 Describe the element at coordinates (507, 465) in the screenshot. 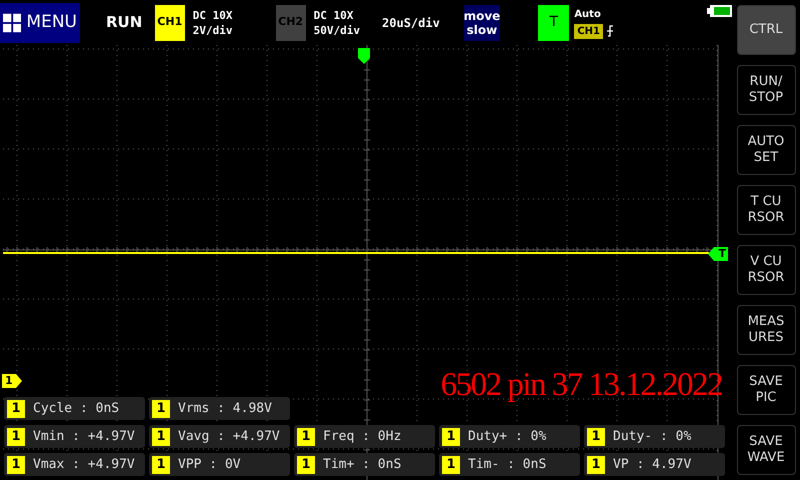

I see `measurement-text: Tim- : 0nS` at that location.